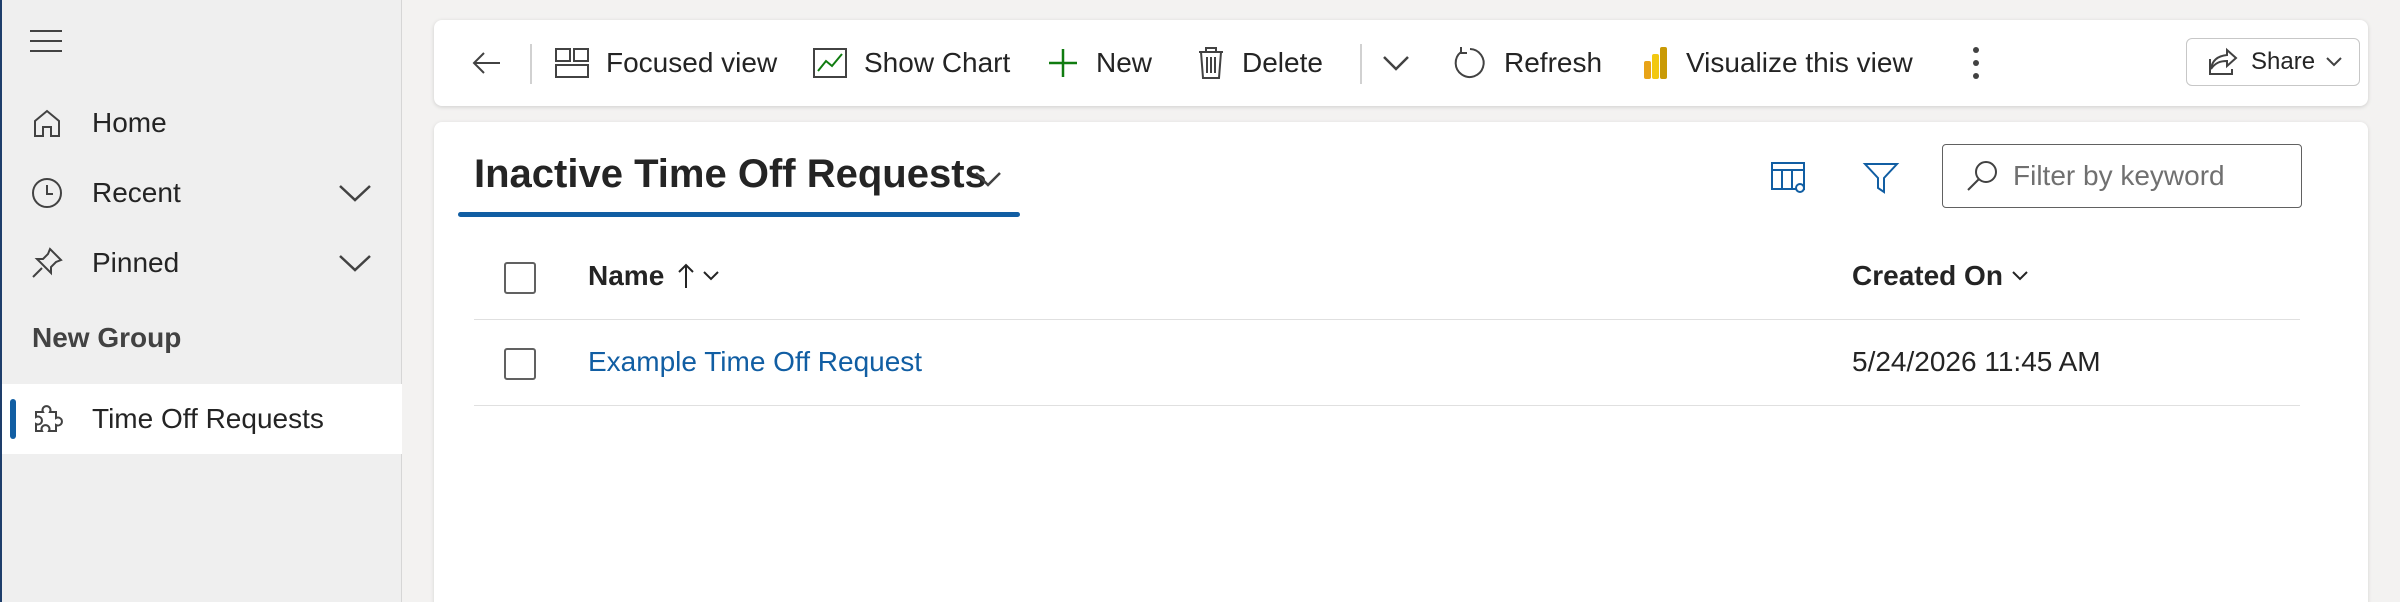  I want to click on share-button: Share, so click(2273, 62).